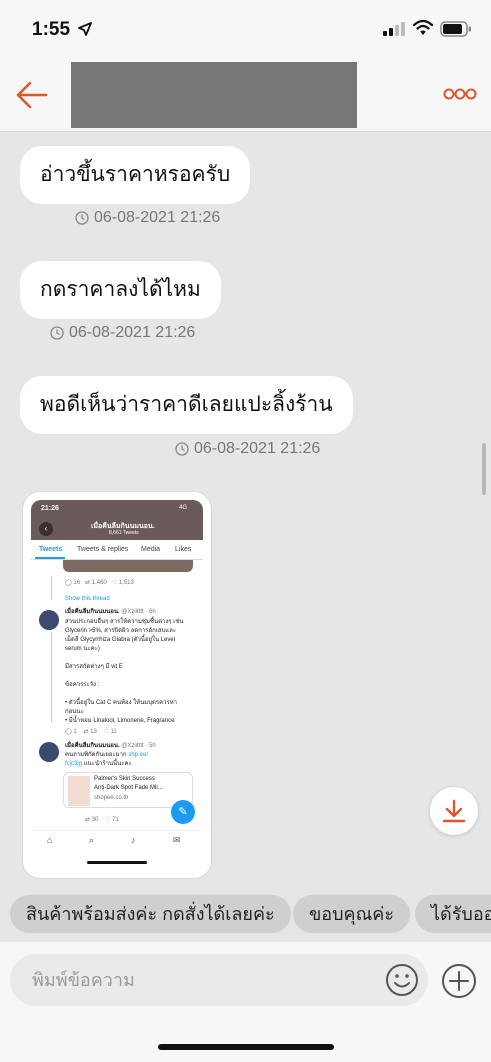 This screenshot has width=491, height=1062. What do you see at coordinates (126, 583) in the screenshot?
I see `shot-likes: 1,513` at bounding box center [126, 583].